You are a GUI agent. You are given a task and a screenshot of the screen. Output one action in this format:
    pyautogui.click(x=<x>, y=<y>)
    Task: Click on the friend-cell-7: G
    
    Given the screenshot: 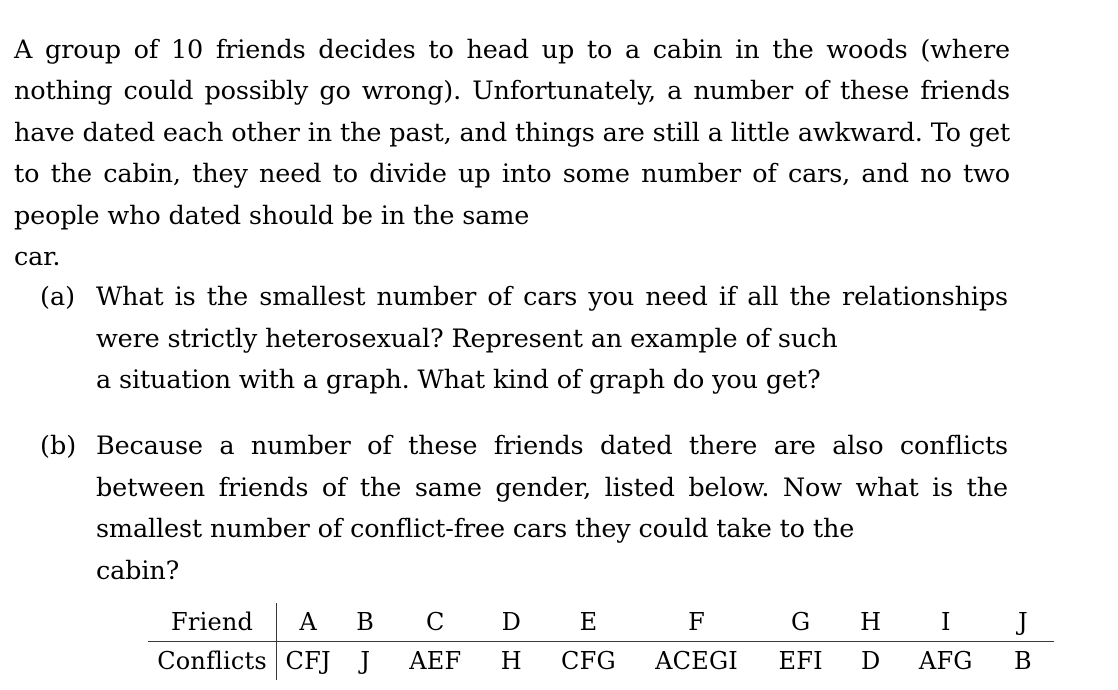 What is the action you would take?
    pyautogui.click(x=800, y=622)
    